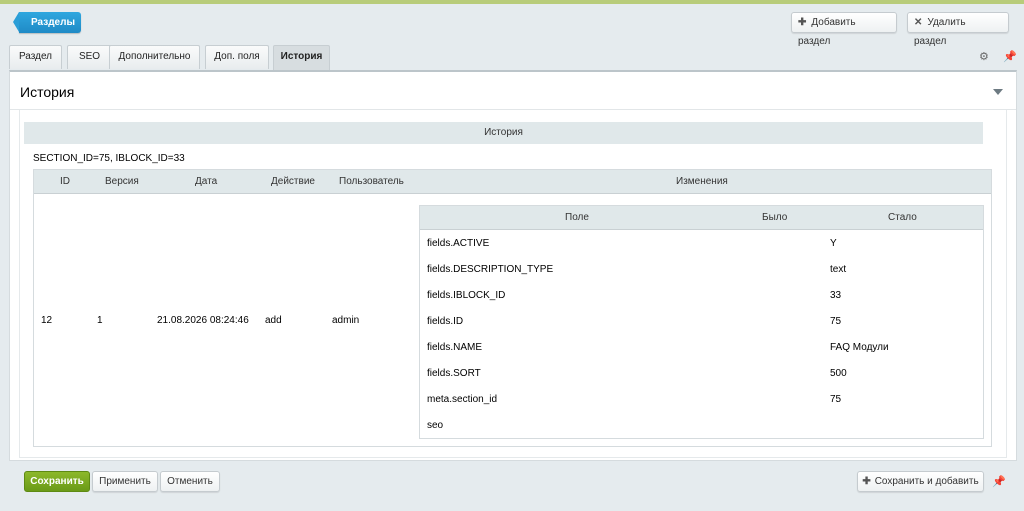  Describe the element at coordinates (462, 399) in the screenshot. I see `change-field: meta.section_id` at that location.